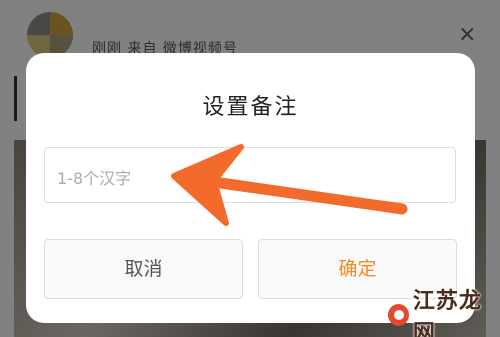 This screenshot has width=500, height=337. Describe the element at coordinates (250, 107) in the screenshot. I see `dialog-title: 设置备注` at that location.